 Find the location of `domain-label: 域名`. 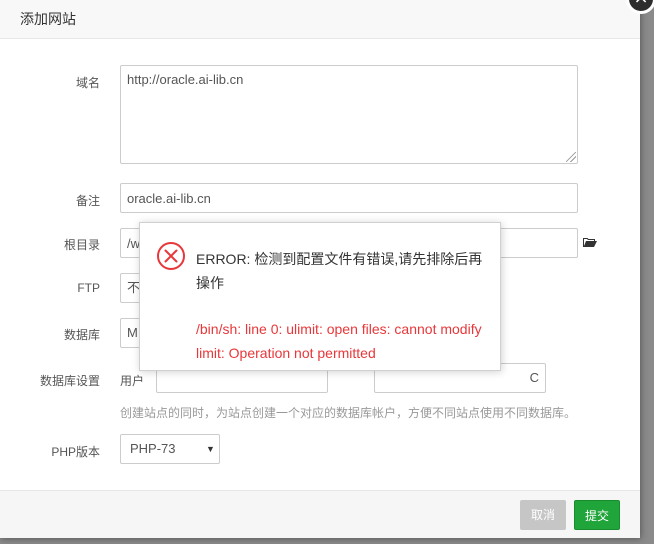

domain-label: 域名 is located at coordinates (87, 83).